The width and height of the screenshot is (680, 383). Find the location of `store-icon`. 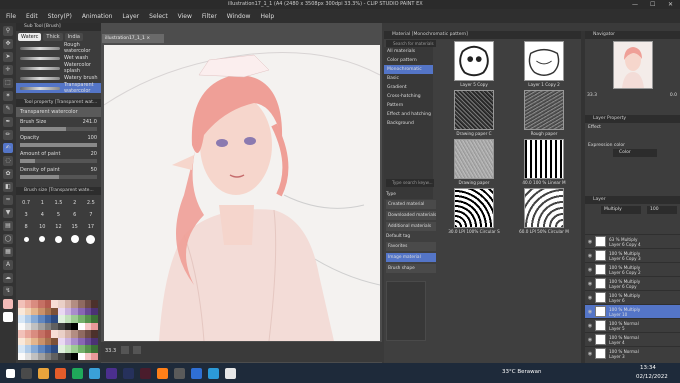

store-icon is located at coordinates (94, 373).